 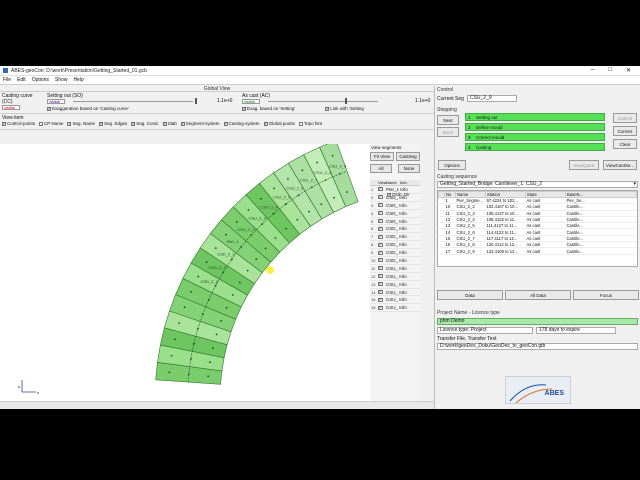 What do you see at coordinates (395, 222) in the screenshot?
I see `segment-list-item: 5 CSD_ Info` at bounding box center [395, 222].